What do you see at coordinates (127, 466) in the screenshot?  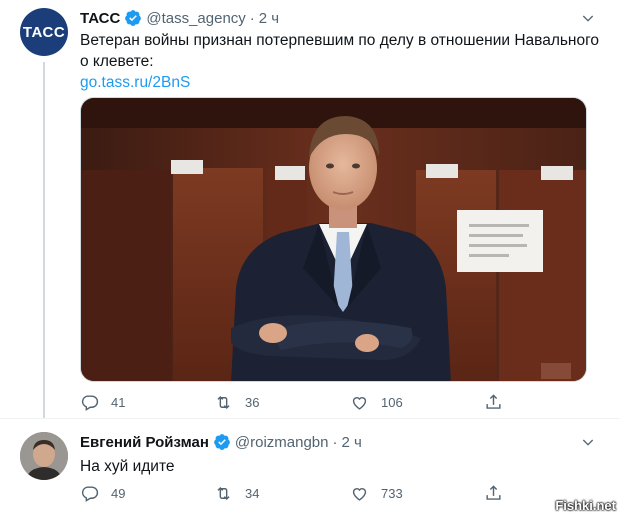 I see `tweet-body: На хуй идите` at bounding box center [127, 466].